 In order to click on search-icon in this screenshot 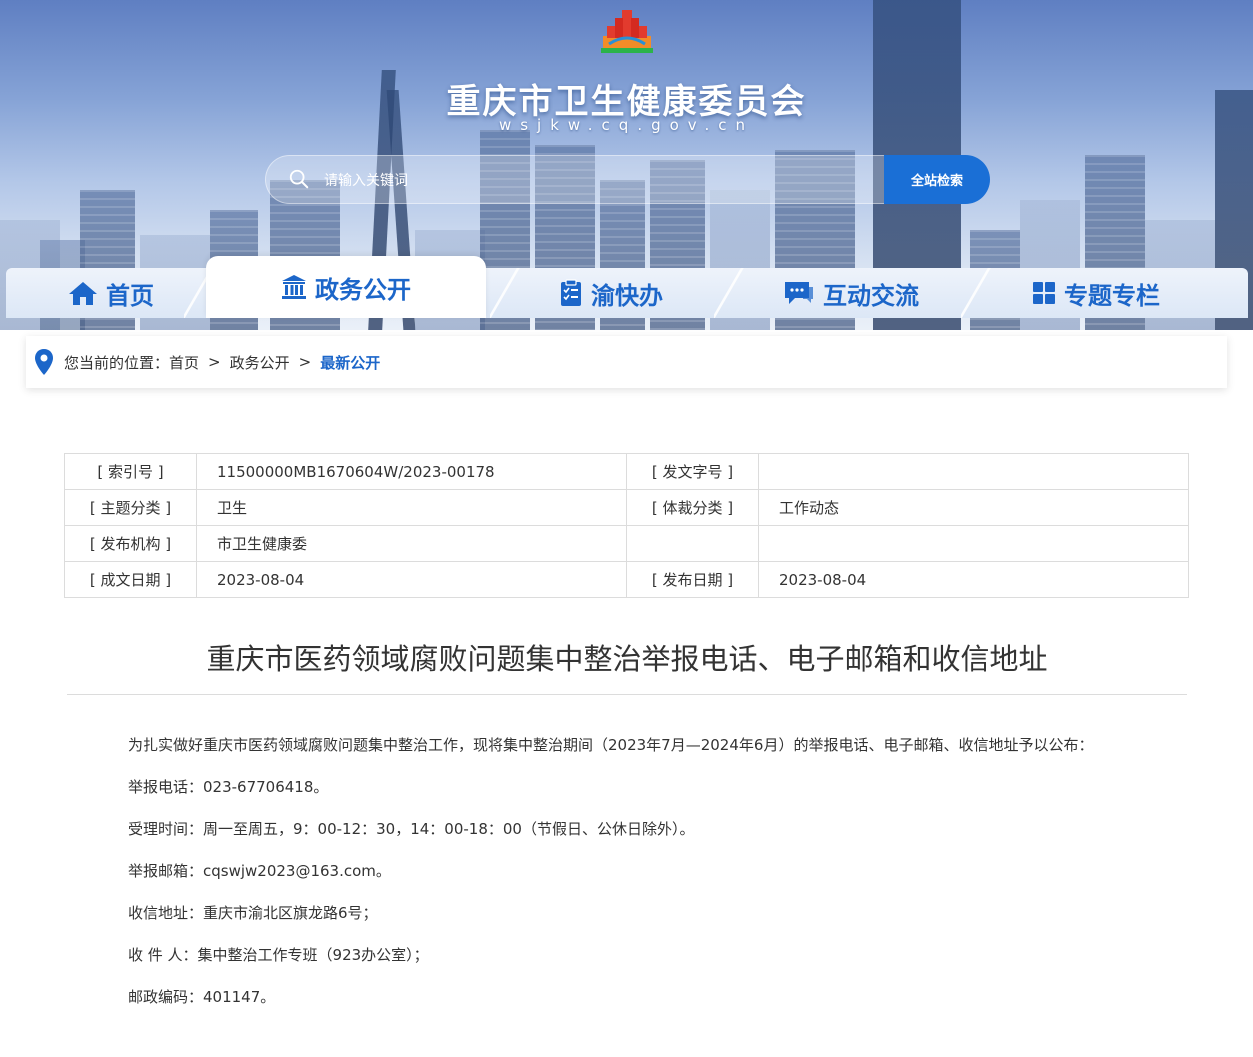, I will do `click(299, 179)`.